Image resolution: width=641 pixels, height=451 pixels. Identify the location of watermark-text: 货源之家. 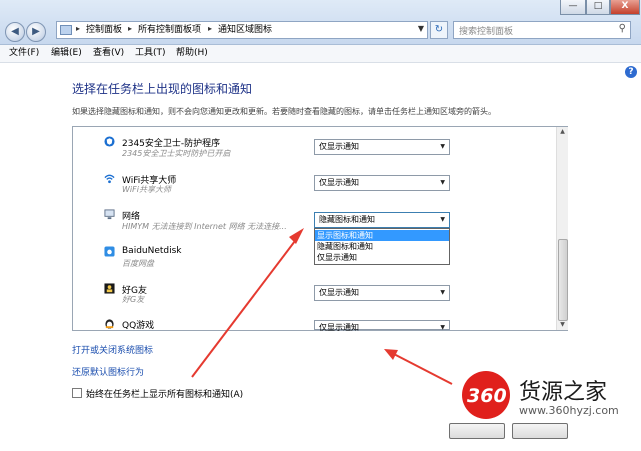
(563, 392).